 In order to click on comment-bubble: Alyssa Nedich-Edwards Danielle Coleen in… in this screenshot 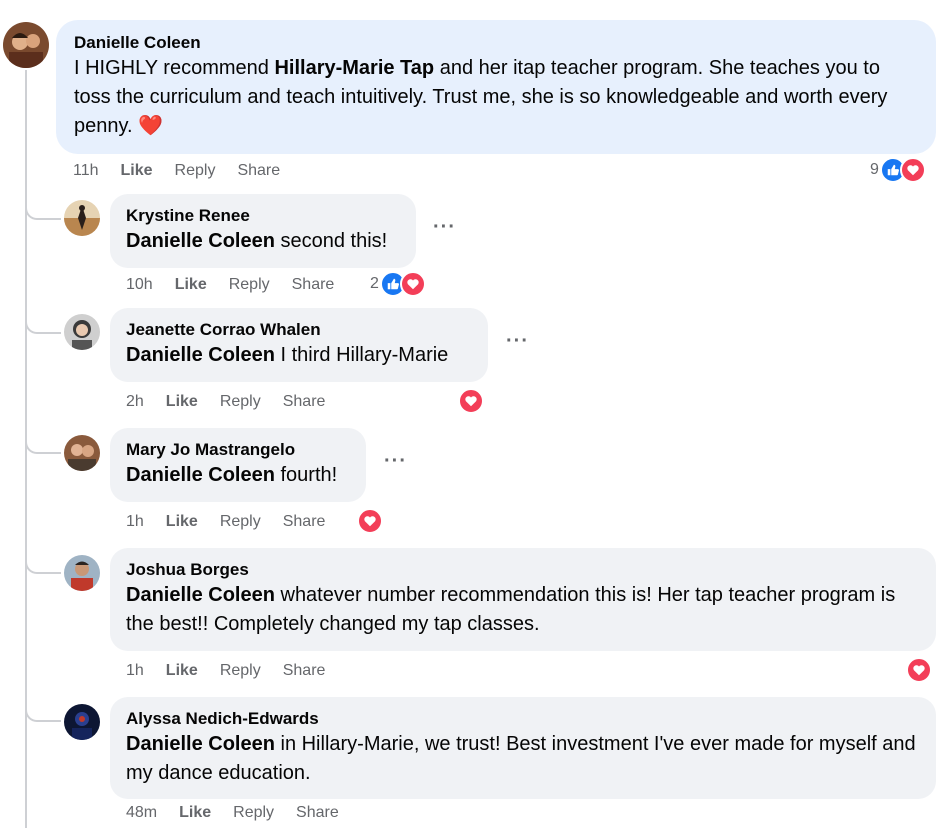, I will do `click(523, 748)`.